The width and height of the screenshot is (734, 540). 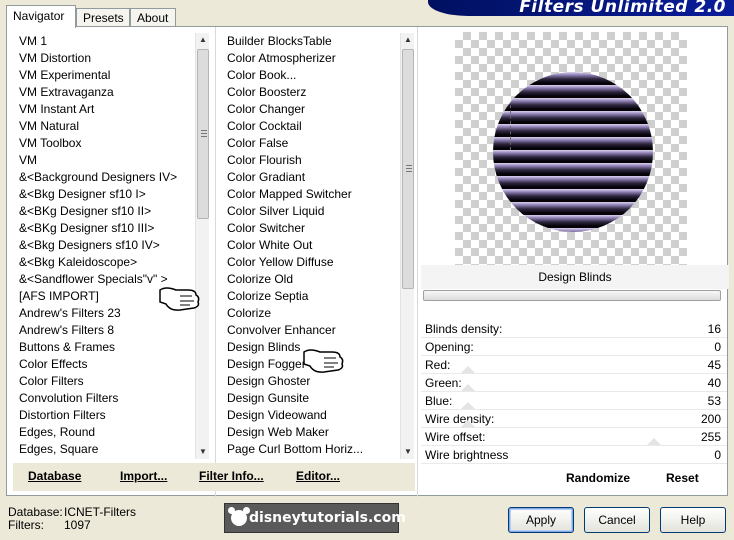 I want to click on filter-item: Colorize Old, so click(x=312, y=279).